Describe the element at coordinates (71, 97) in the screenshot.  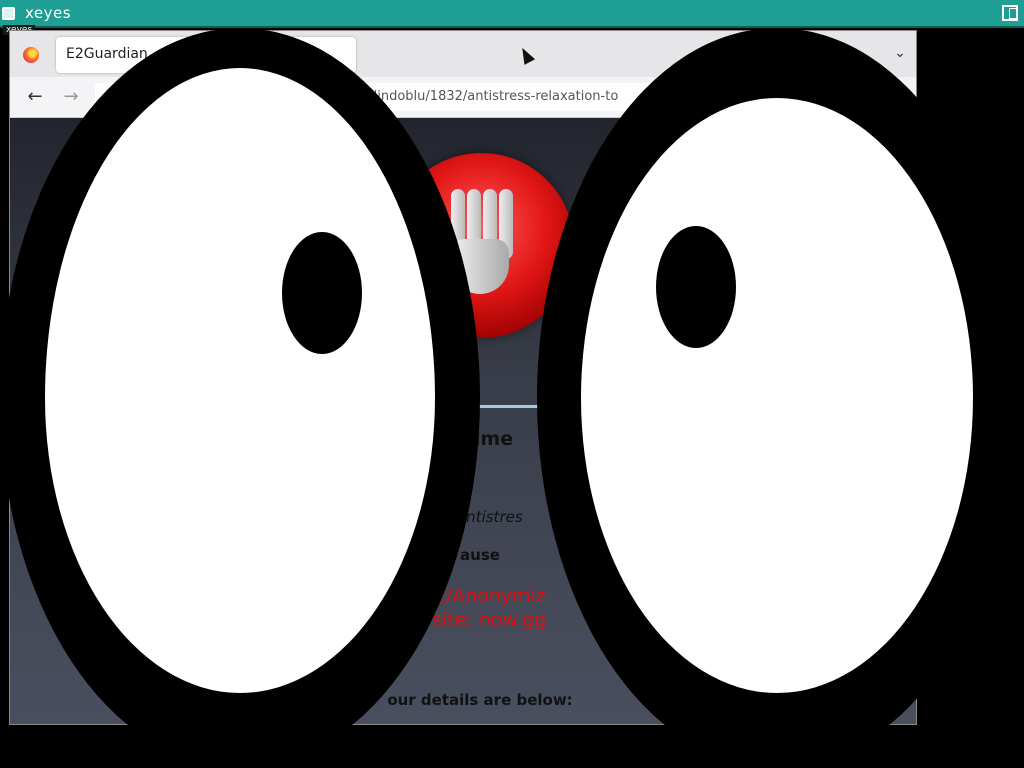
I see `forward-button: →` at that location.